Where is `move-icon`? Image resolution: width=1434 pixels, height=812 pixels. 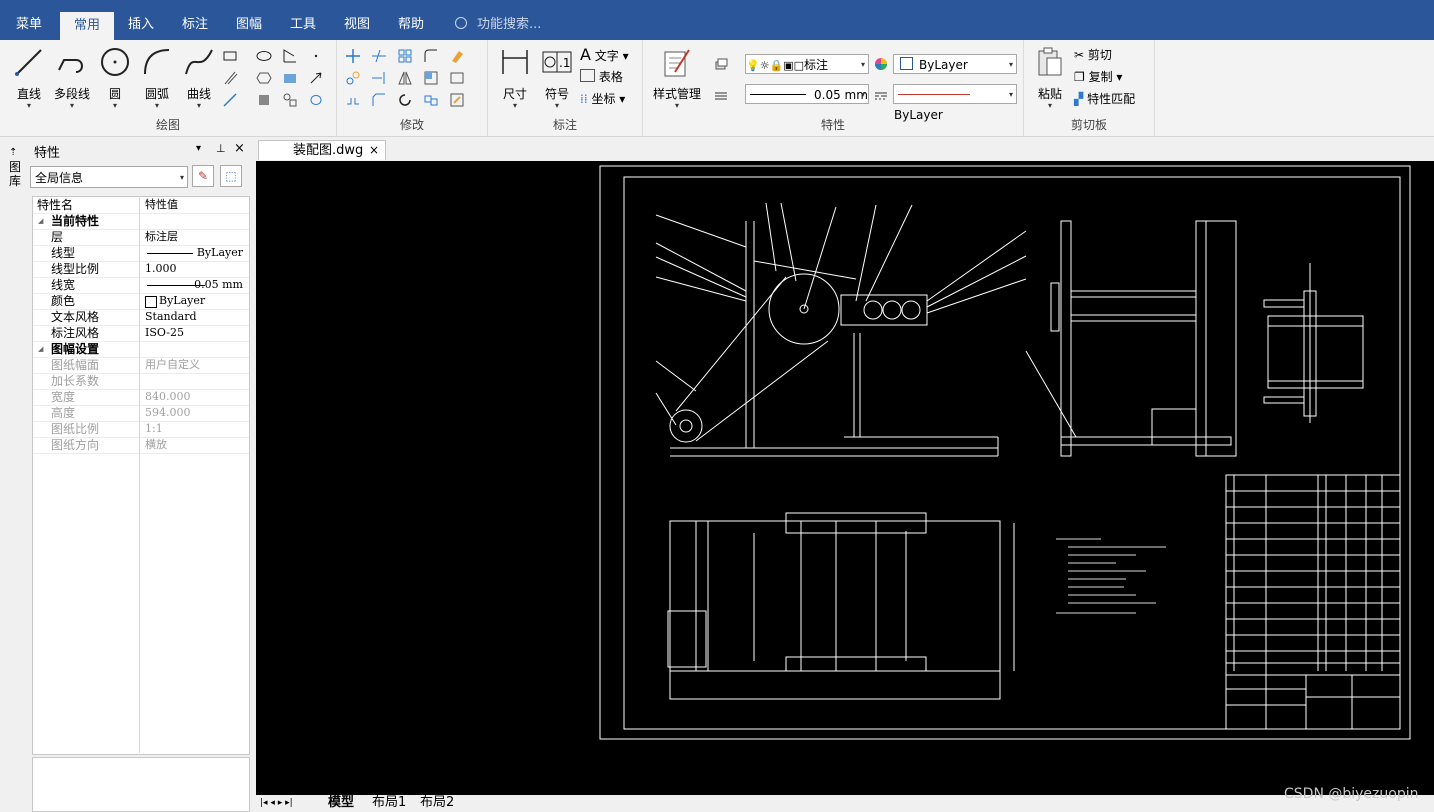
move-icon is located at coordinates (353, 56).